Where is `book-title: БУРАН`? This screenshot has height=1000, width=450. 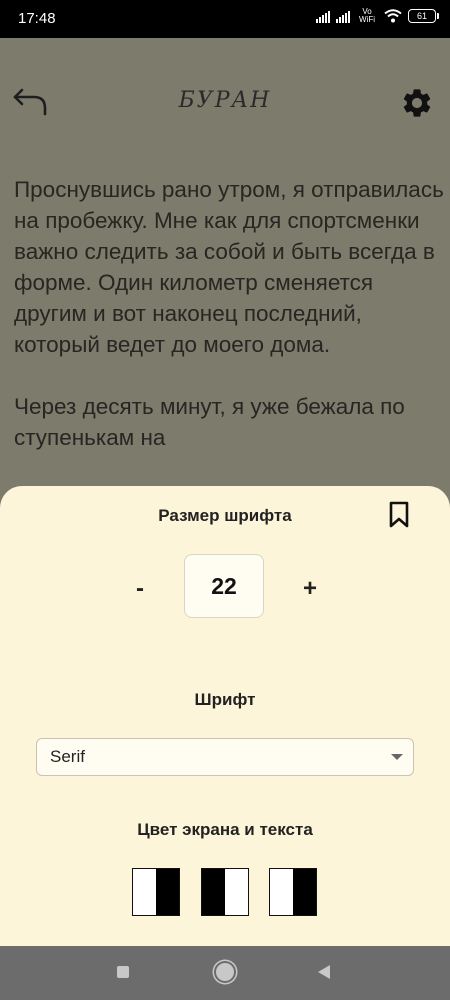 book-title: БУРАН is located at coordinates (225, 100).